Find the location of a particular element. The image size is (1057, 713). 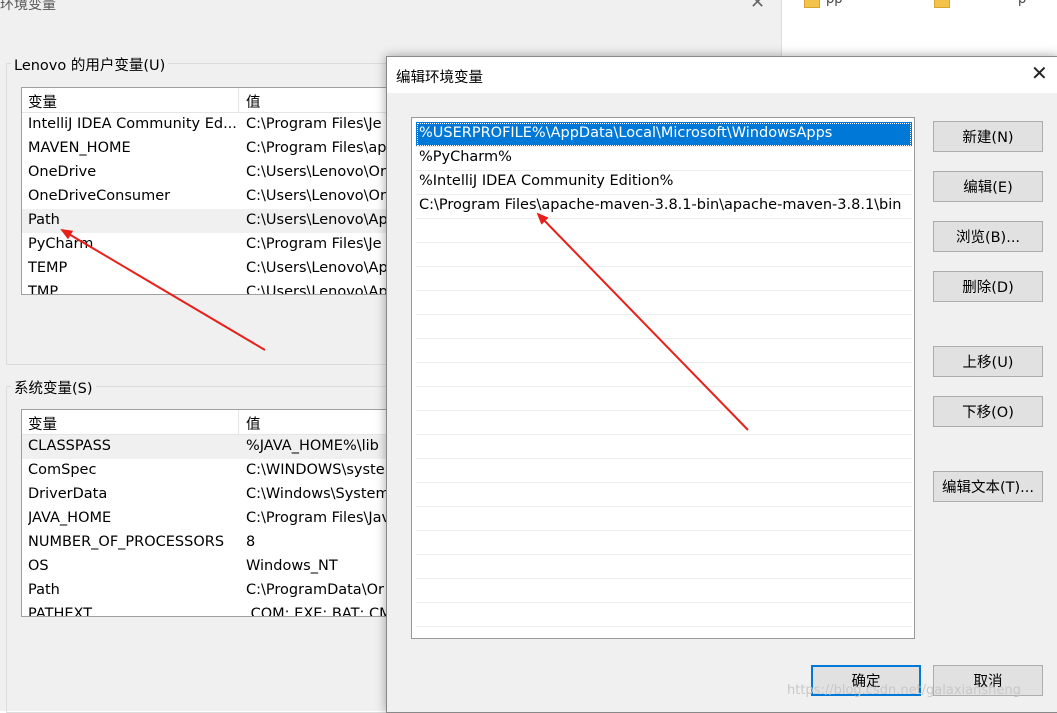

table-row: OneDrive C:\Users\Lenovo\Or is located at coordinates (212, 173).